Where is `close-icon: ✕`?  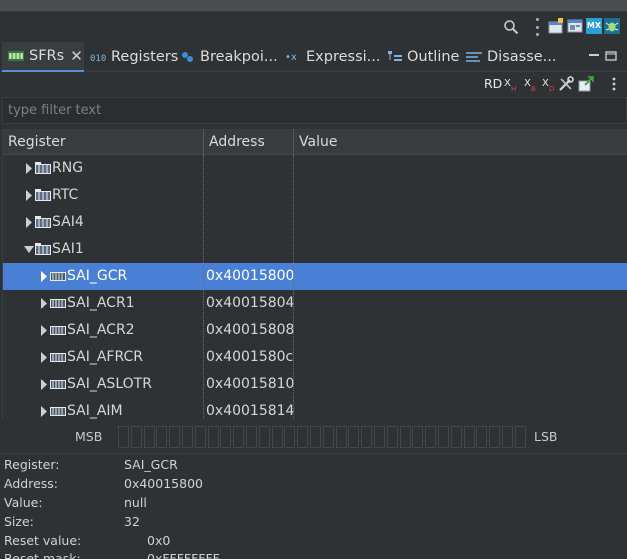
close-icon: ✕ is located at coordinates (76, 56).